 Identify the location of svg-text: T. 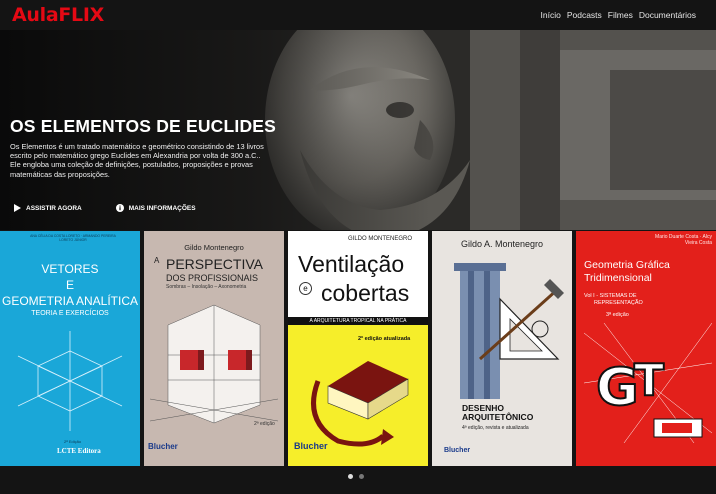
(649, 380).